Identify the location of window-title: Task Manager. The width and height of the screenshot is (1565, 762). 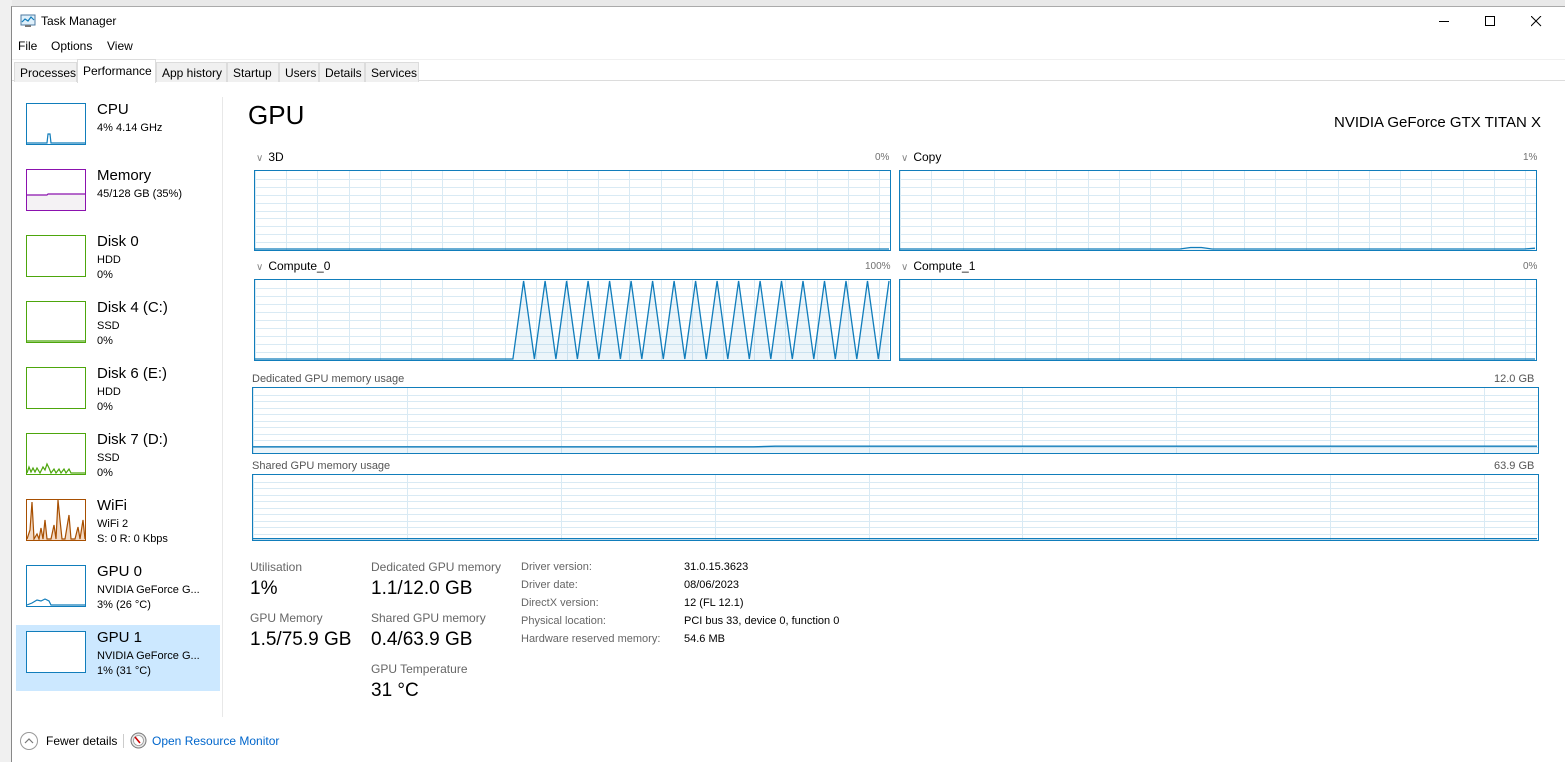
(79, 21).